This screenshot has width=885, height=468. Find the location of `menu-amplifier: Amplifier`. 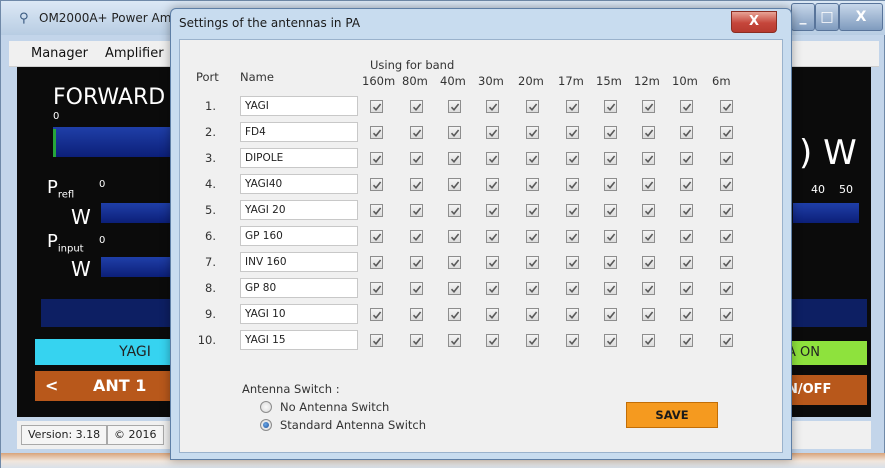

menu-amplifier: Amplifier is located at coordinates (134, 53).